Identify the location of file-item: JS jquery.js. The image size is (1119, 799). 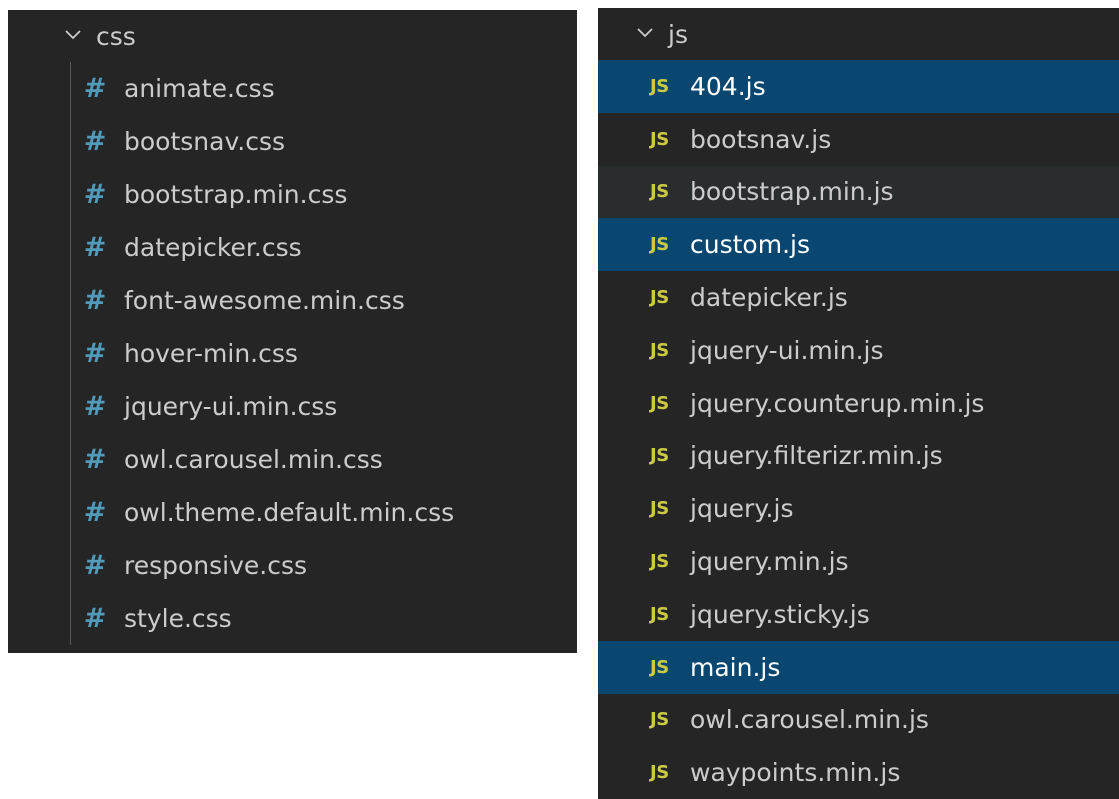
(858, 508).